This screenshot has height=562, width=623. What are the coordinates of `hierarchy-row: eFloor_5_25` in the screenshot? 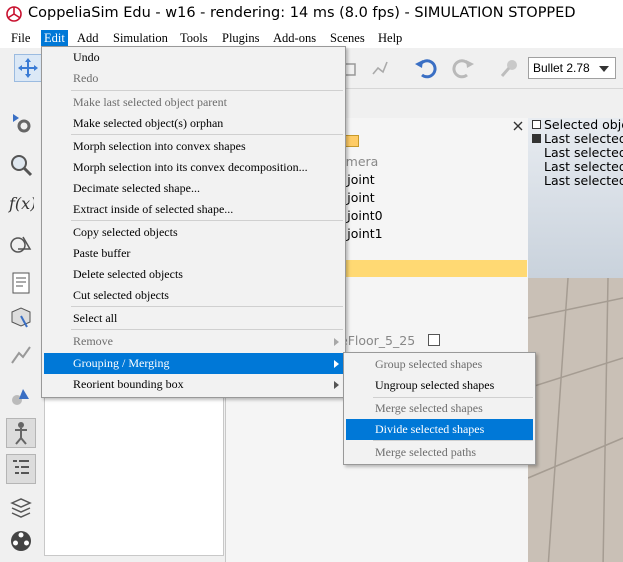 It's located at (377, 340).